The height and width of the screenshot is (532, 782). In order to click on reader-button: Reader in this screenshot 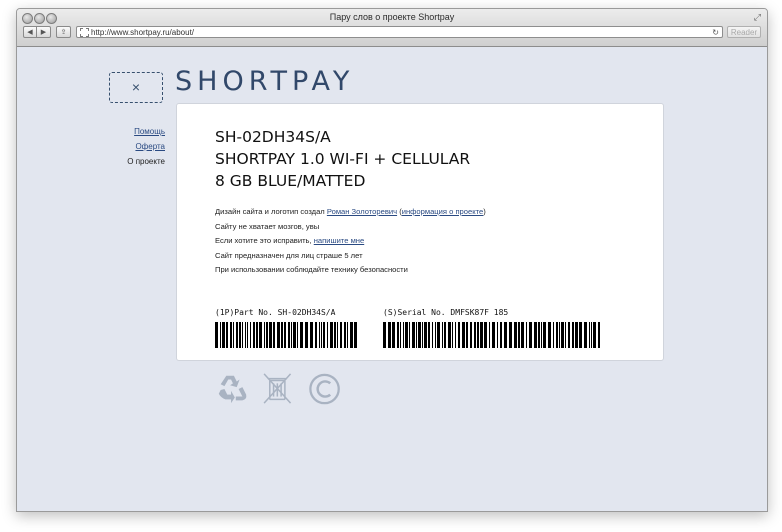, I will do `click(744, 32)`.